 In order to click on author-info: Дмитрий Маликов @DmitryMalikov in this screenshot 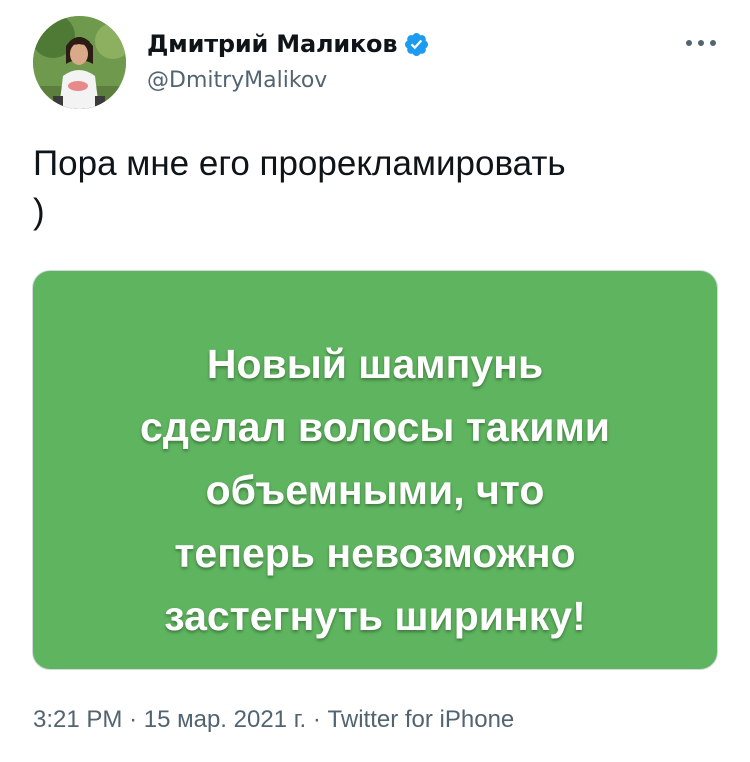, I will do `click(288, 59)`.